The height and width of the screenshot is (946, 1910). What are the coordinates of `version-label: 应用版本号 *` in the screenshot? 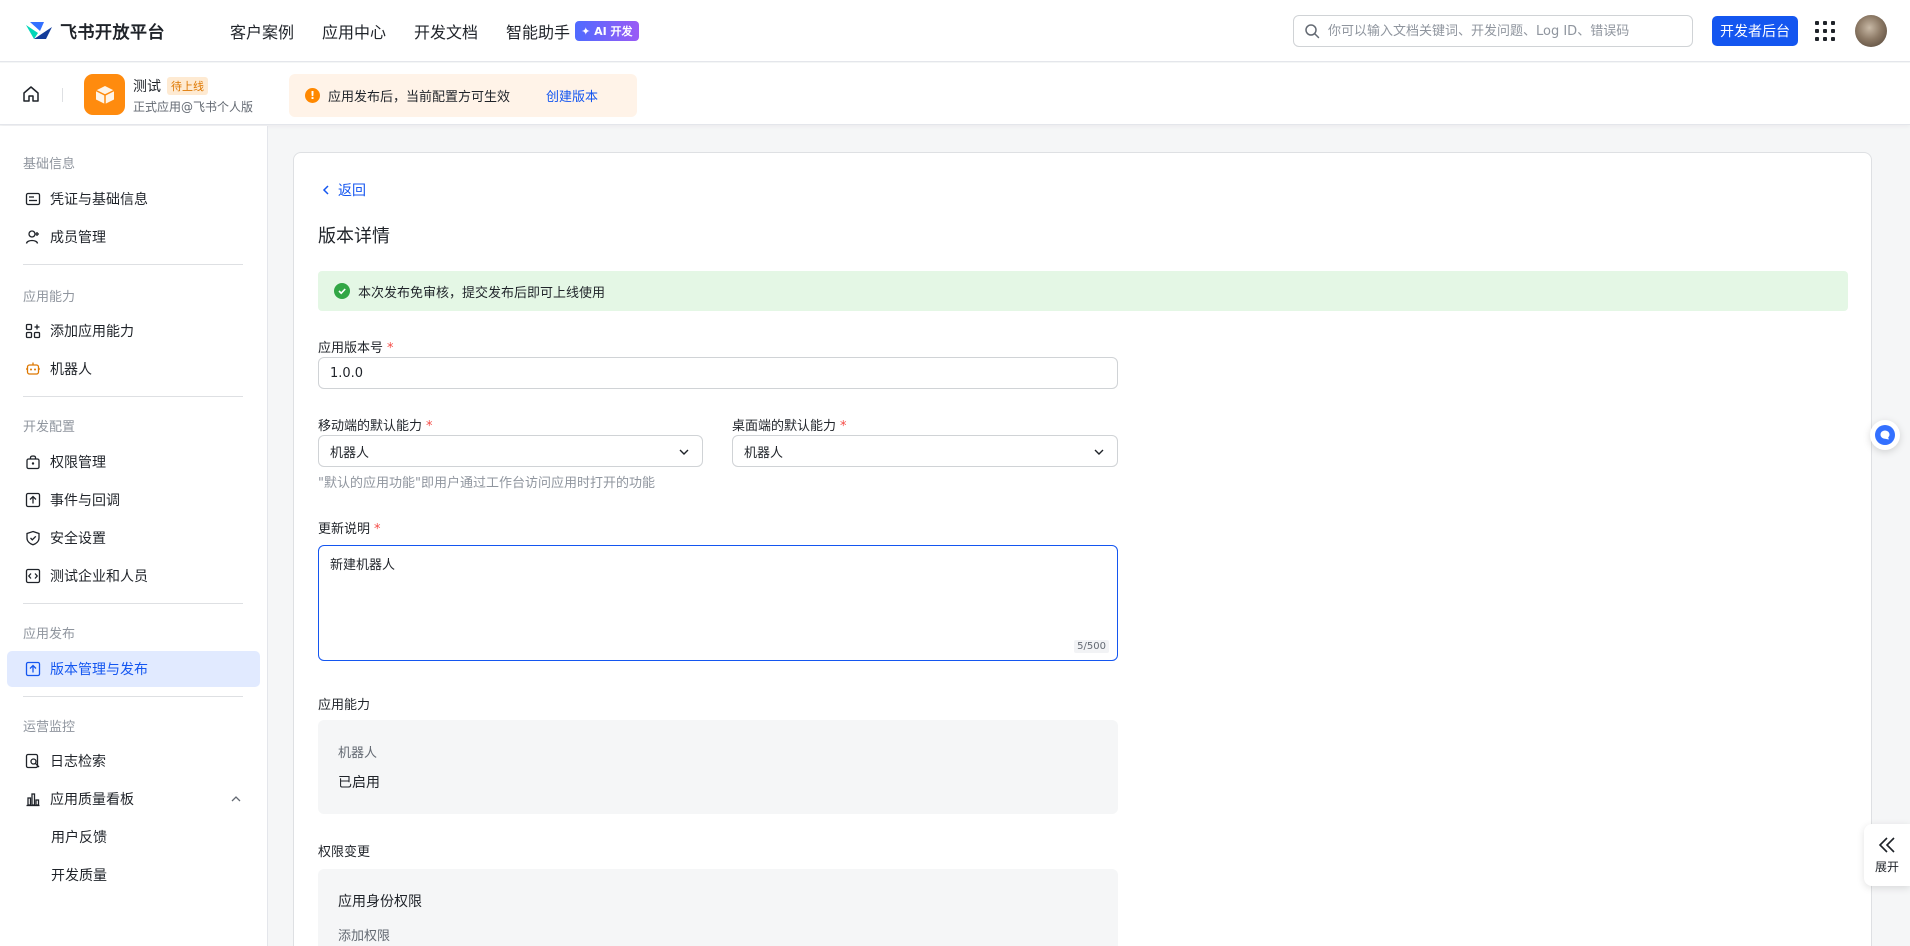 It's located at (356, 346).